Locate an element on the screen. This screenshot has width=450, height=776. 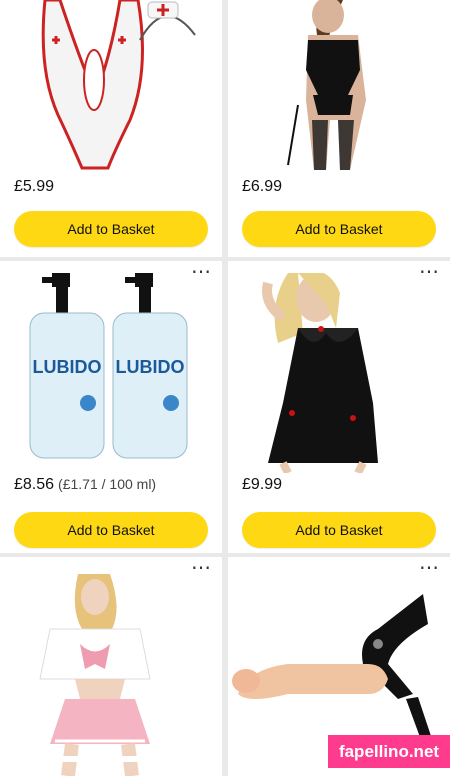
price: £6.99 is located at coordinates (262, 187).